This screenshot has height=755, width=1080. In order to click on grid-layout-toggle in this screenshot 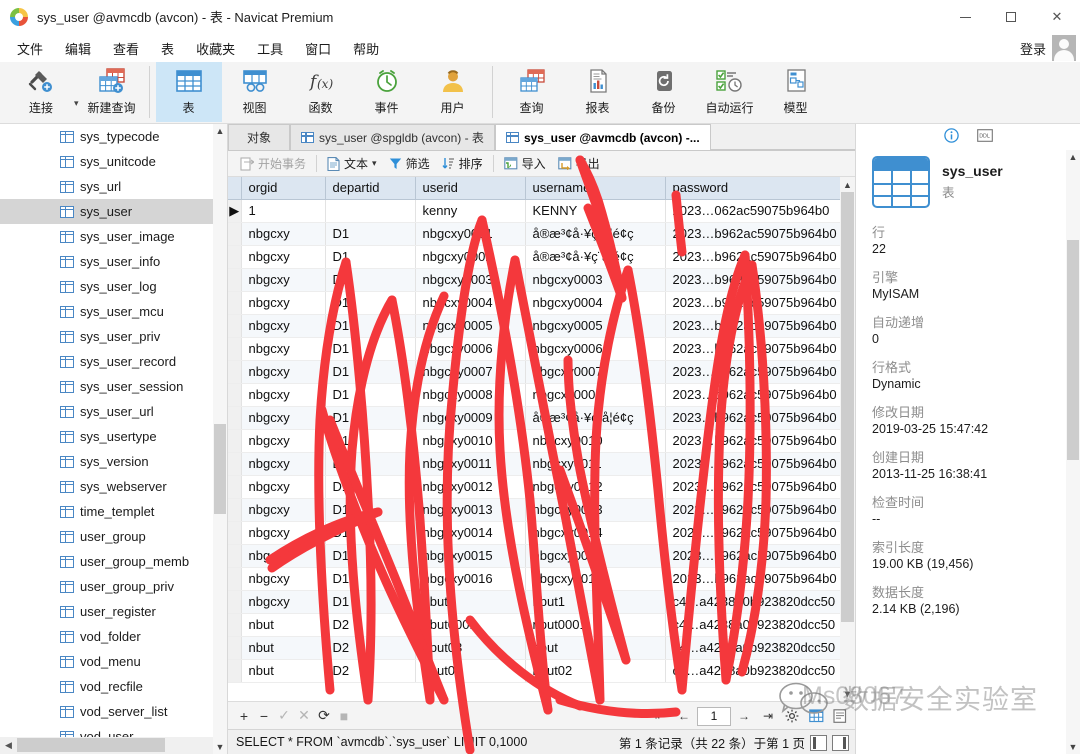, I will do `click(818, 742)`.